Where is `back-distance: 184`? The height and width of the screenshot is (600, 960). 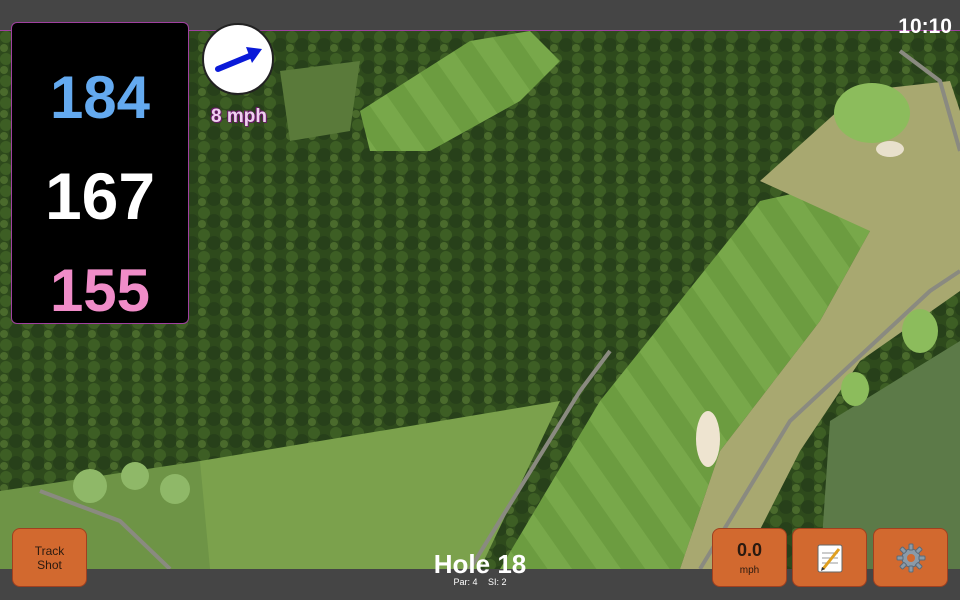 back-distance: 184 is located at coordinates (100, 97).